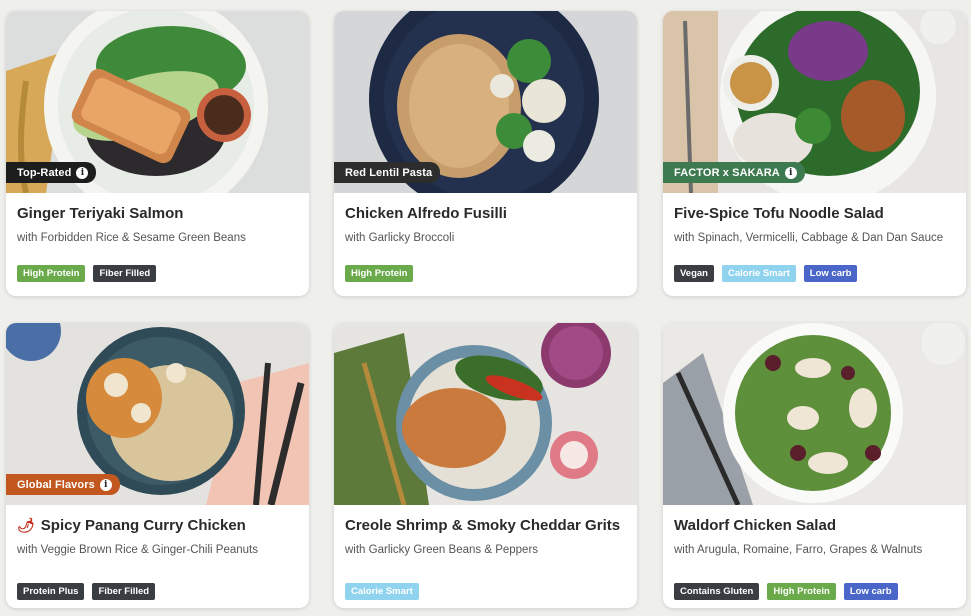  I want to click on badge-label: Red Lentil Pasta, so click(389, 172).